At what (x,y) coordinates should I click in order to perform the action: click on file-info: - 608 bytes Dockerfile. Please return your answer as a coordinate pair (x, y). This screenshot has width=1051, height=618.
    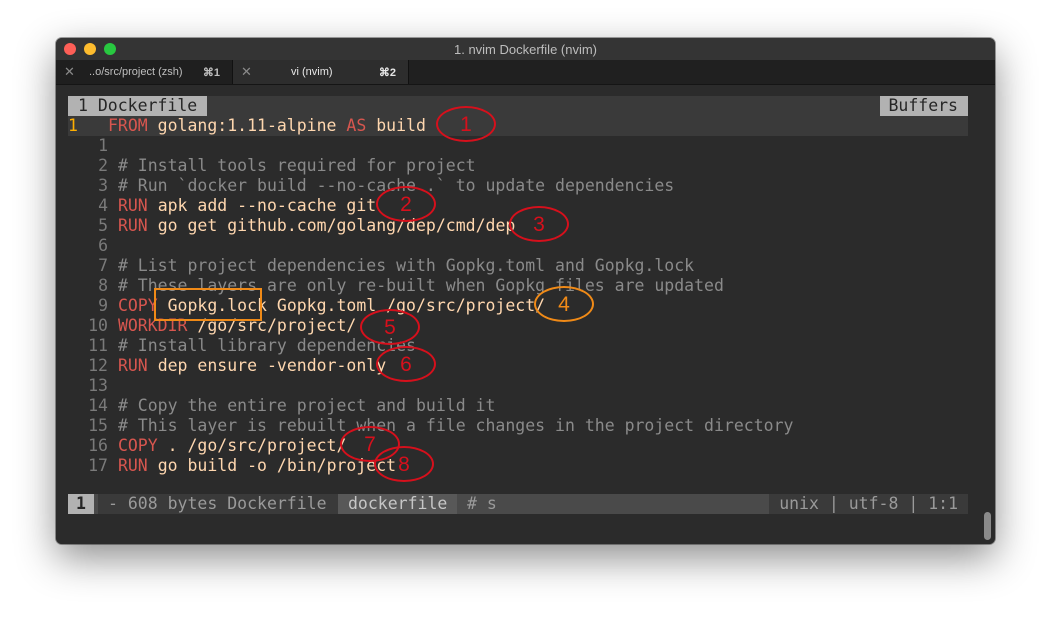
    Looking at the image, I should click on (221, 504).